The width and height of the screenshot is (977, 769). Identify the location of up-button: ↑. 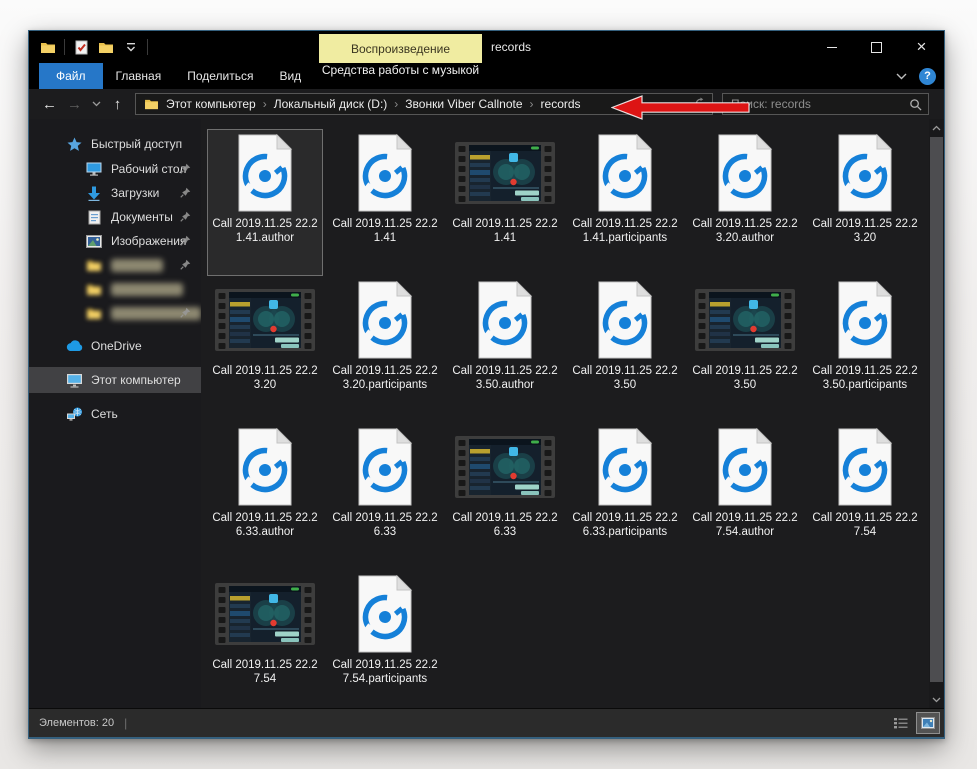
(117, 104).